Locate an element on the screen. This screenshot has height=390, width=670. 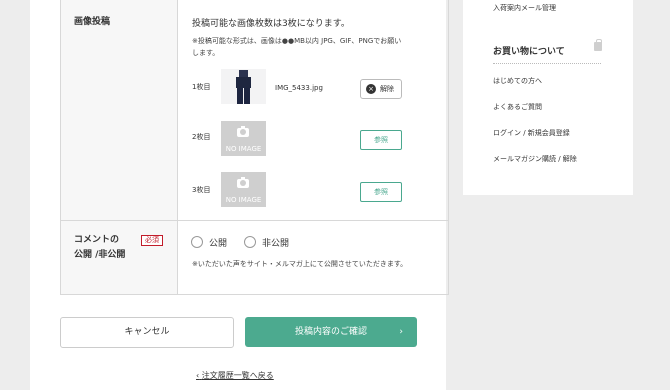
radio-public-label: 公開 is located at coordinates (218, 244).